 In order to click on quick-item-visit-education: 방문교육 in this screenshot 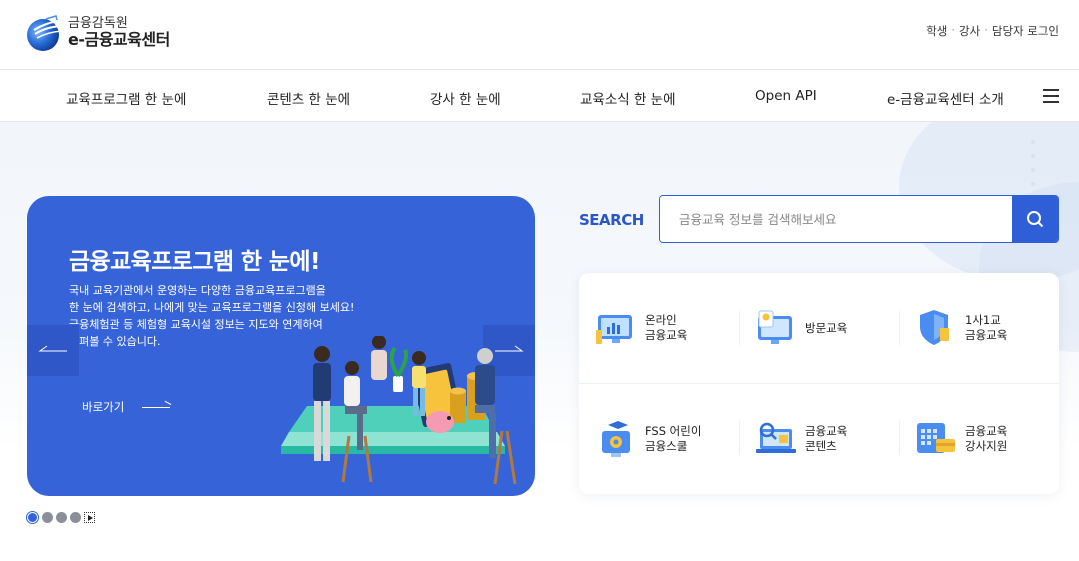, I will do `click(829, 328)`.